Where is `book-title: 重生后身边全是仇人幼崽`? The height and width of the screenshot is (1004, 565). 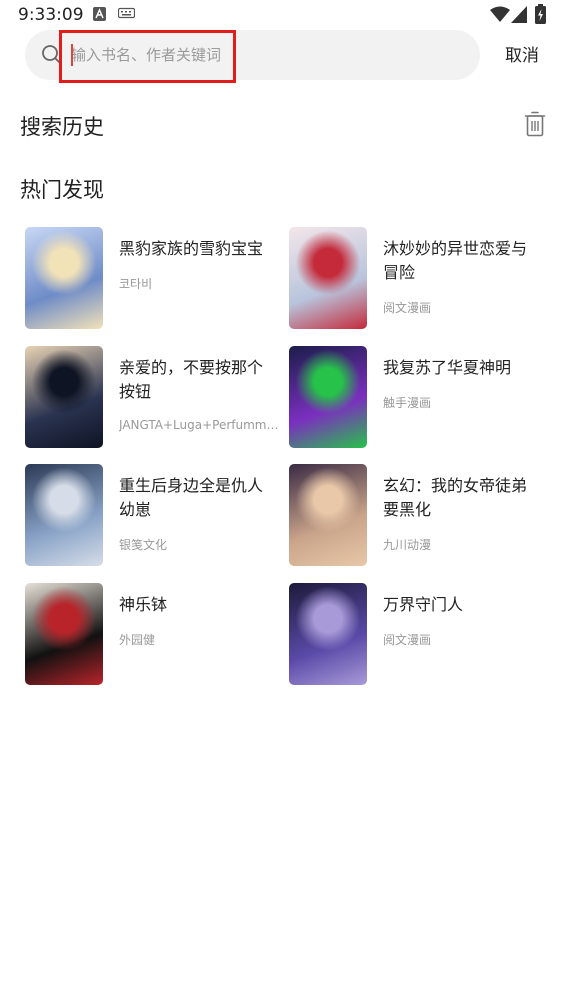 book-title: 重生后身边全是仇人幼崽 is located at coordinates (191, 497).